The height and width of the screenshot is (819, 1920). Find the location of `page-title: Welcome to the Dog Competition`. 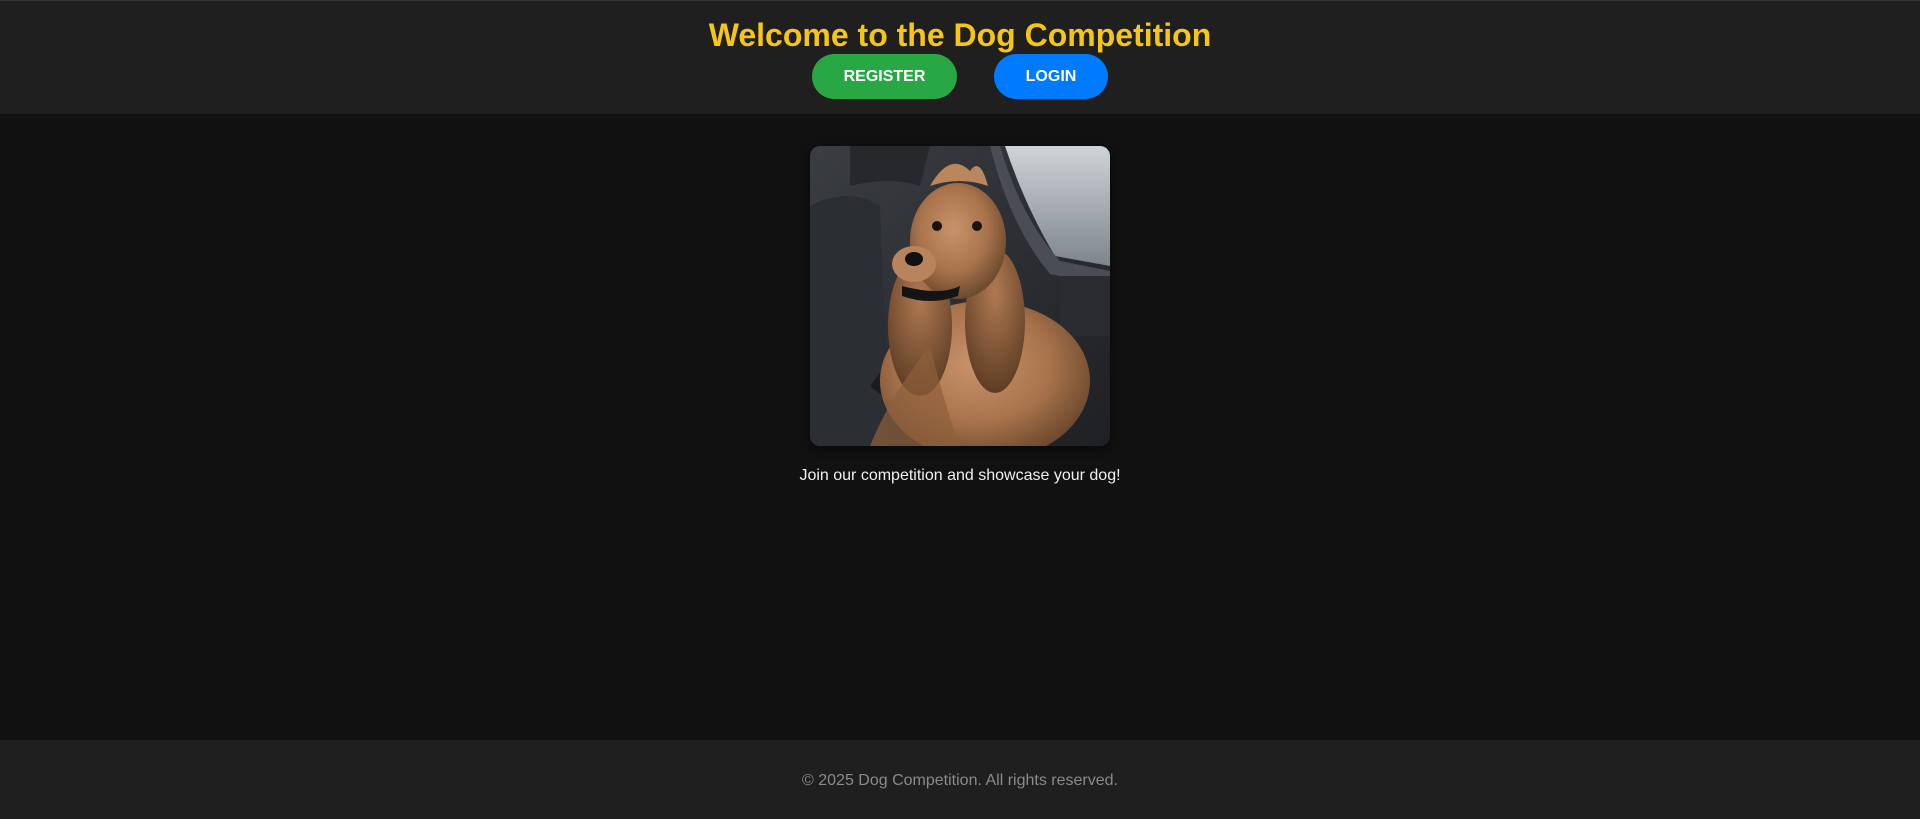

page-title: Welcome to the Dog Competition is located at coordinates (960, 35).